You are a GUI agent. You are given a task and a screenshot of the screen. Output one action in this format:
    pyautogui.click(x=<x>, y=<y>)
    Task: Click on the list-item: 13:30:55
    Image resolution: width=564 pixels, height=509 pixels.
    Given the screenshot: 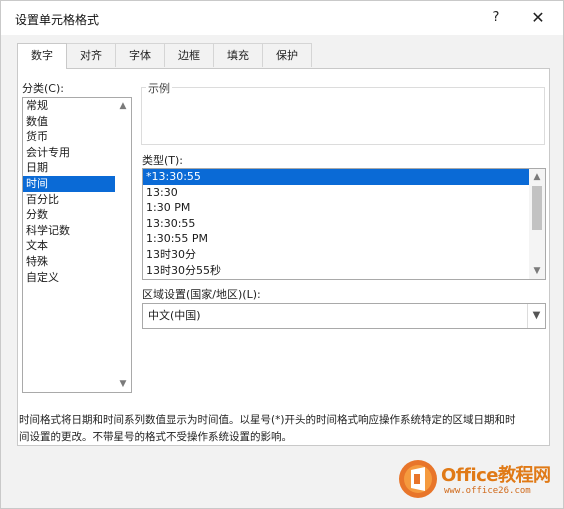 What is the action you would take?
    pyautogui.click(x=344, y=224)
    